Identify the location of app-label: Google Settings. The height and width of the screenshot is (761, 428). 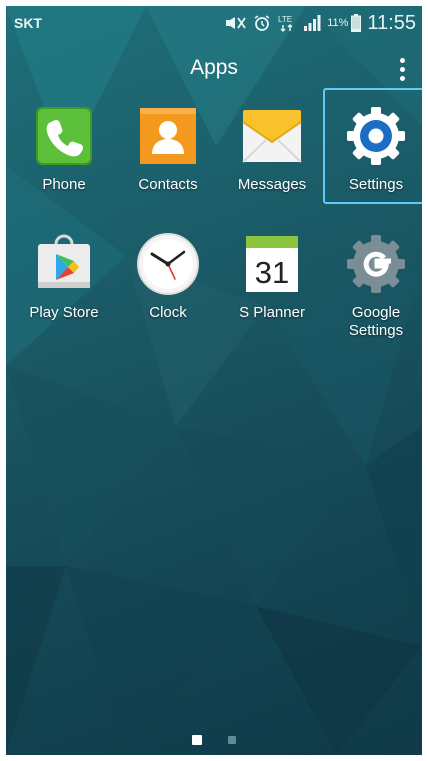
(376, 321).